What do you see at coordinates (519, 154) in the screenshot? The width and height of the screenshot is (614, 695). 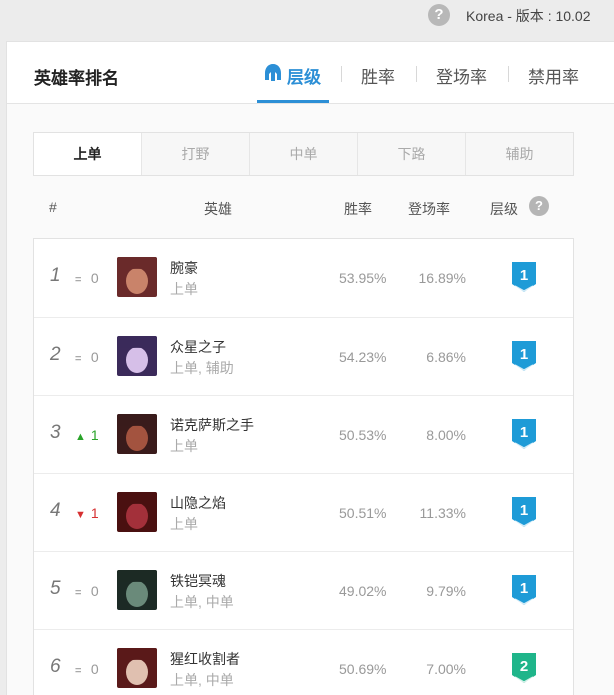 I see `lane-support: 辅助` at bounding box center [519, 154].